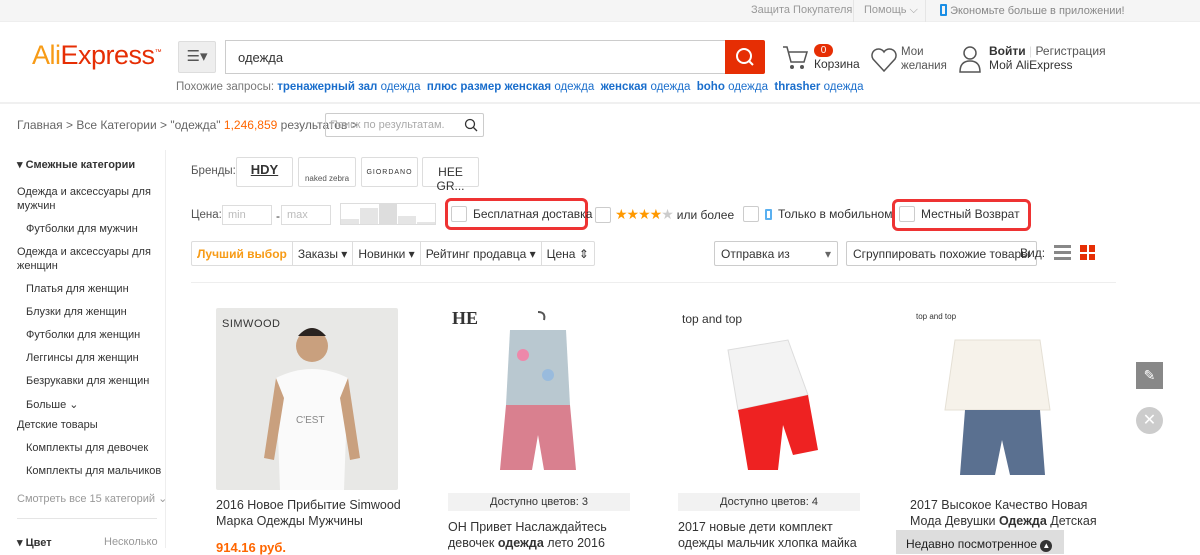 The height and width of the screenshot is (555, 1200). I want to click on app-link: Экономьте больше в приложении!, so click(1032, 10).